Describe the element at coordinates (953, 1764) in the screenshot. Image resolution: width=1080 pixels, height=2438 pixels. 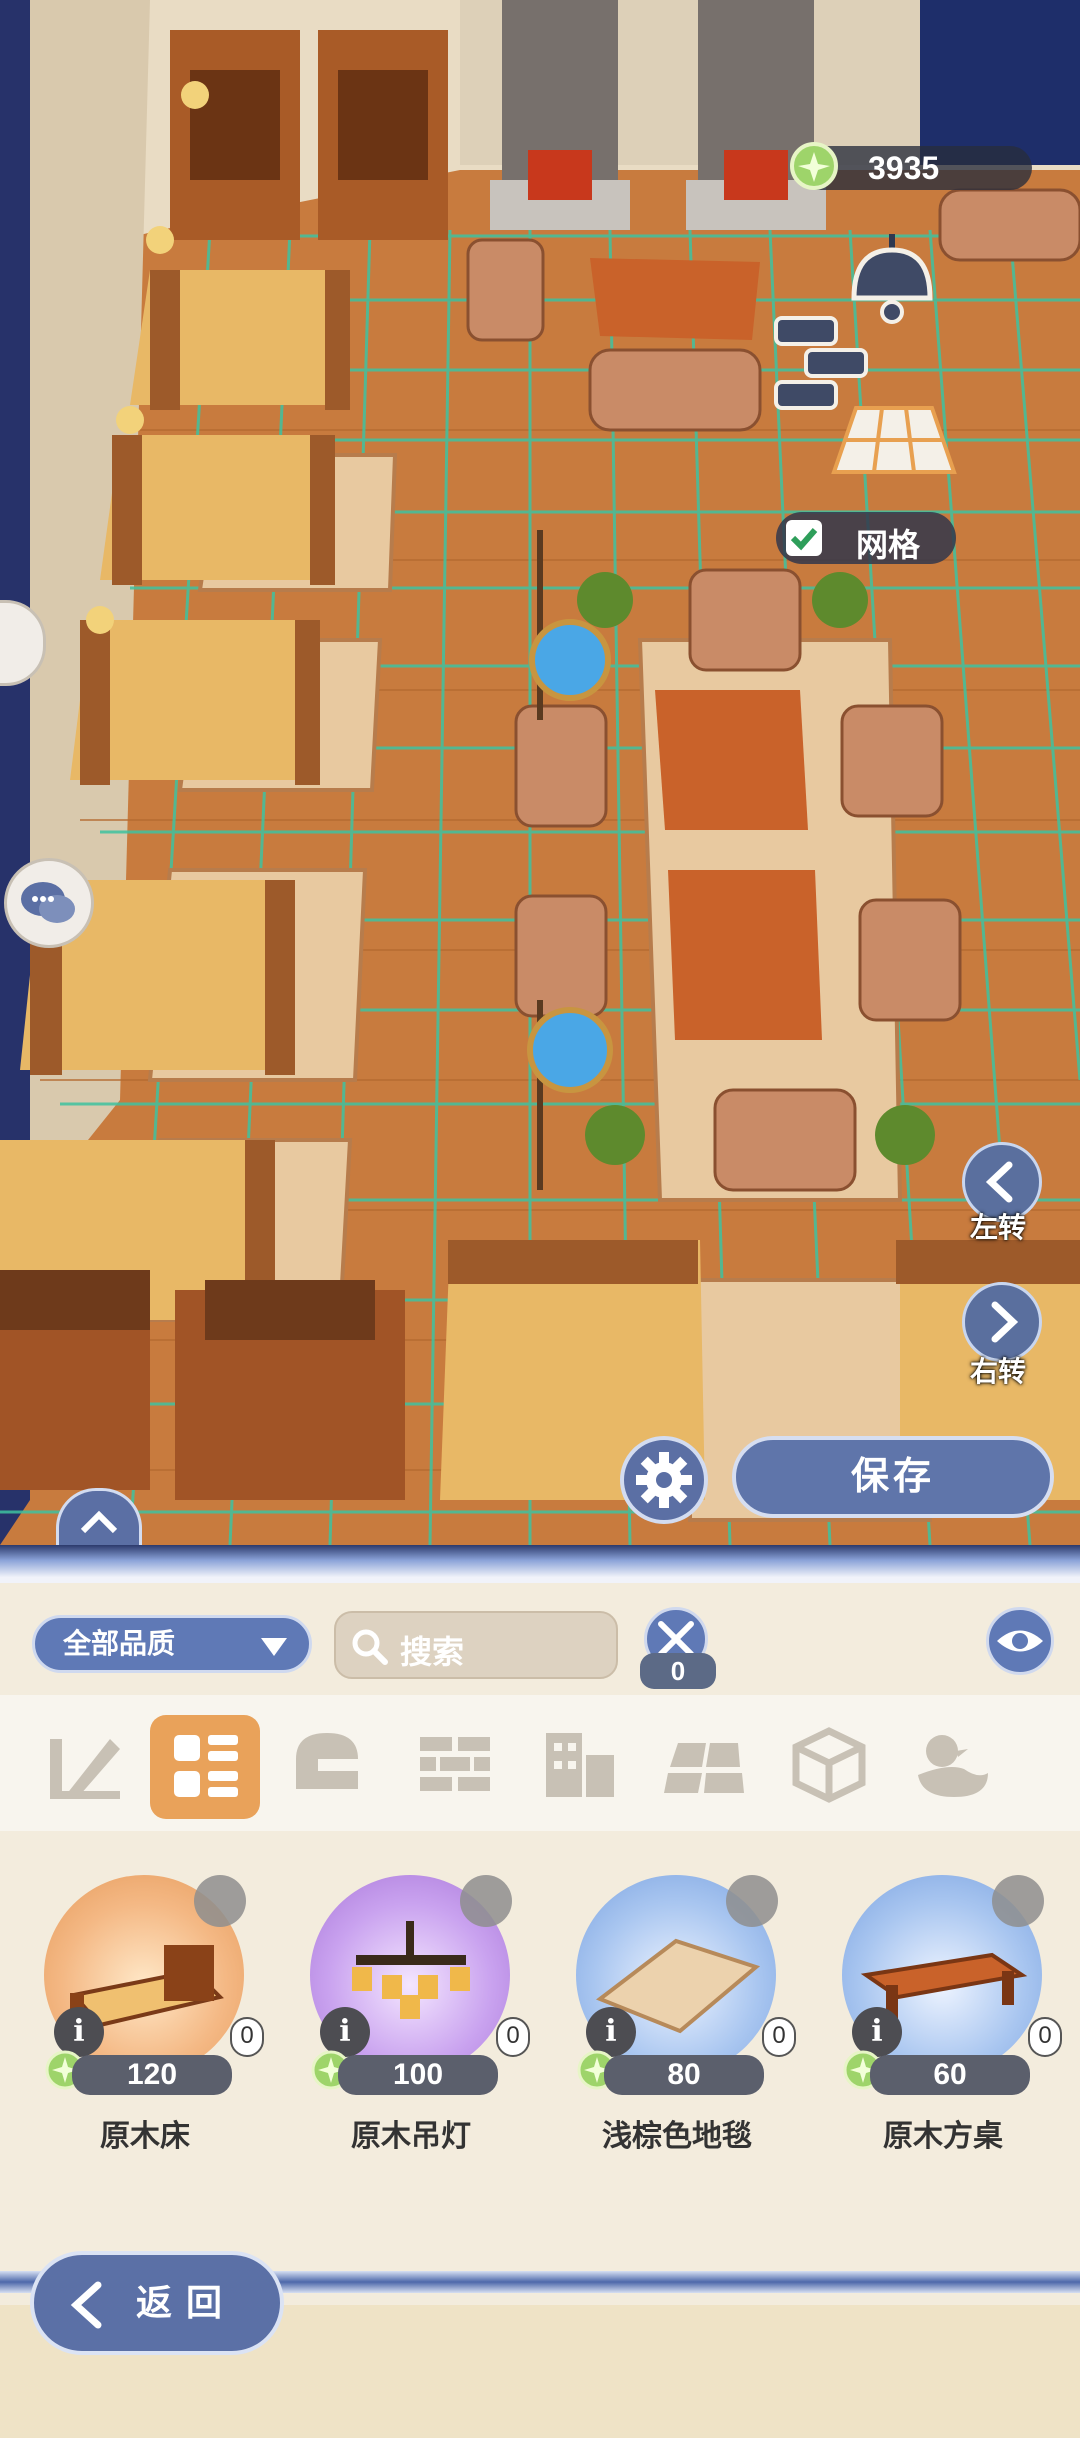
I see `duck-icon` at that location.